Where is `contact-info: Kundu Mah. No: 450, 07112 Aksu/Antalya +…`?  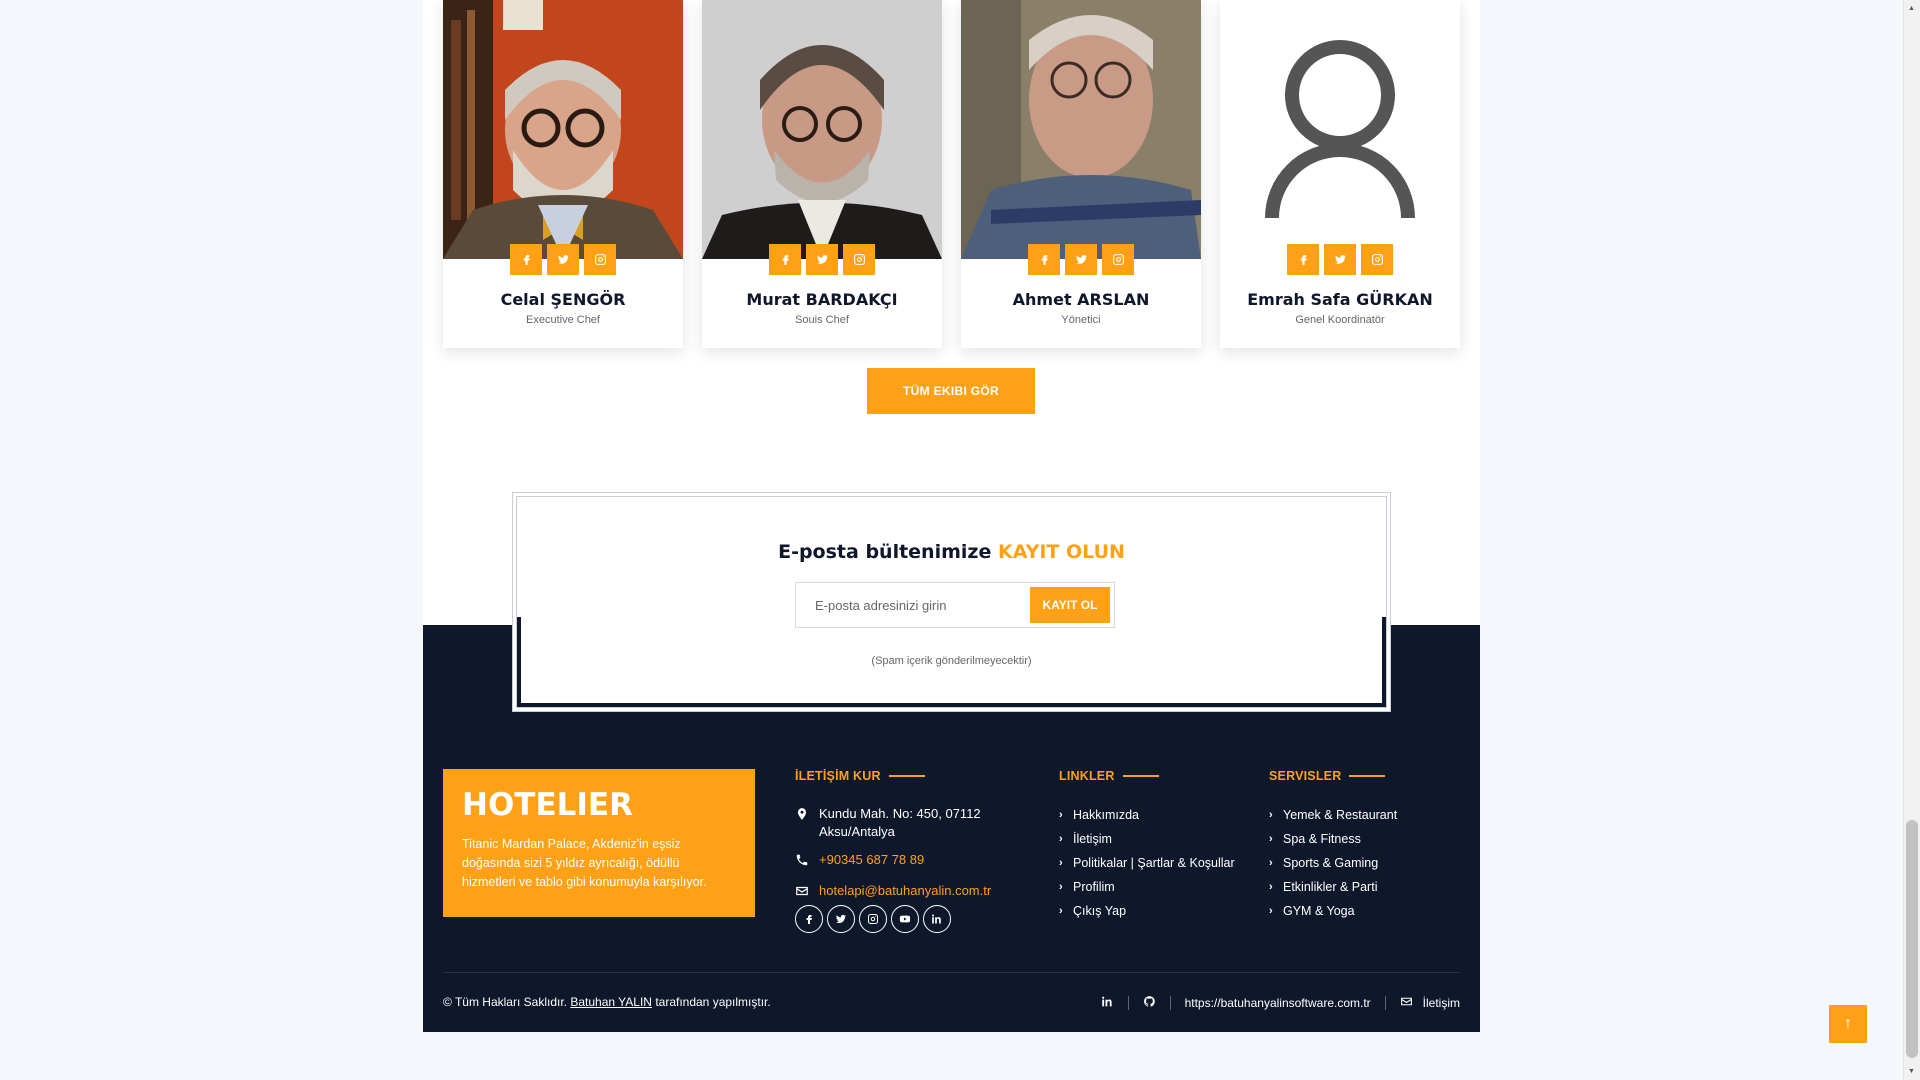
contact-info: Kundu Mah. No: 450, 07112 Aksu/Antalya +… is located at coordinates (915, 859).